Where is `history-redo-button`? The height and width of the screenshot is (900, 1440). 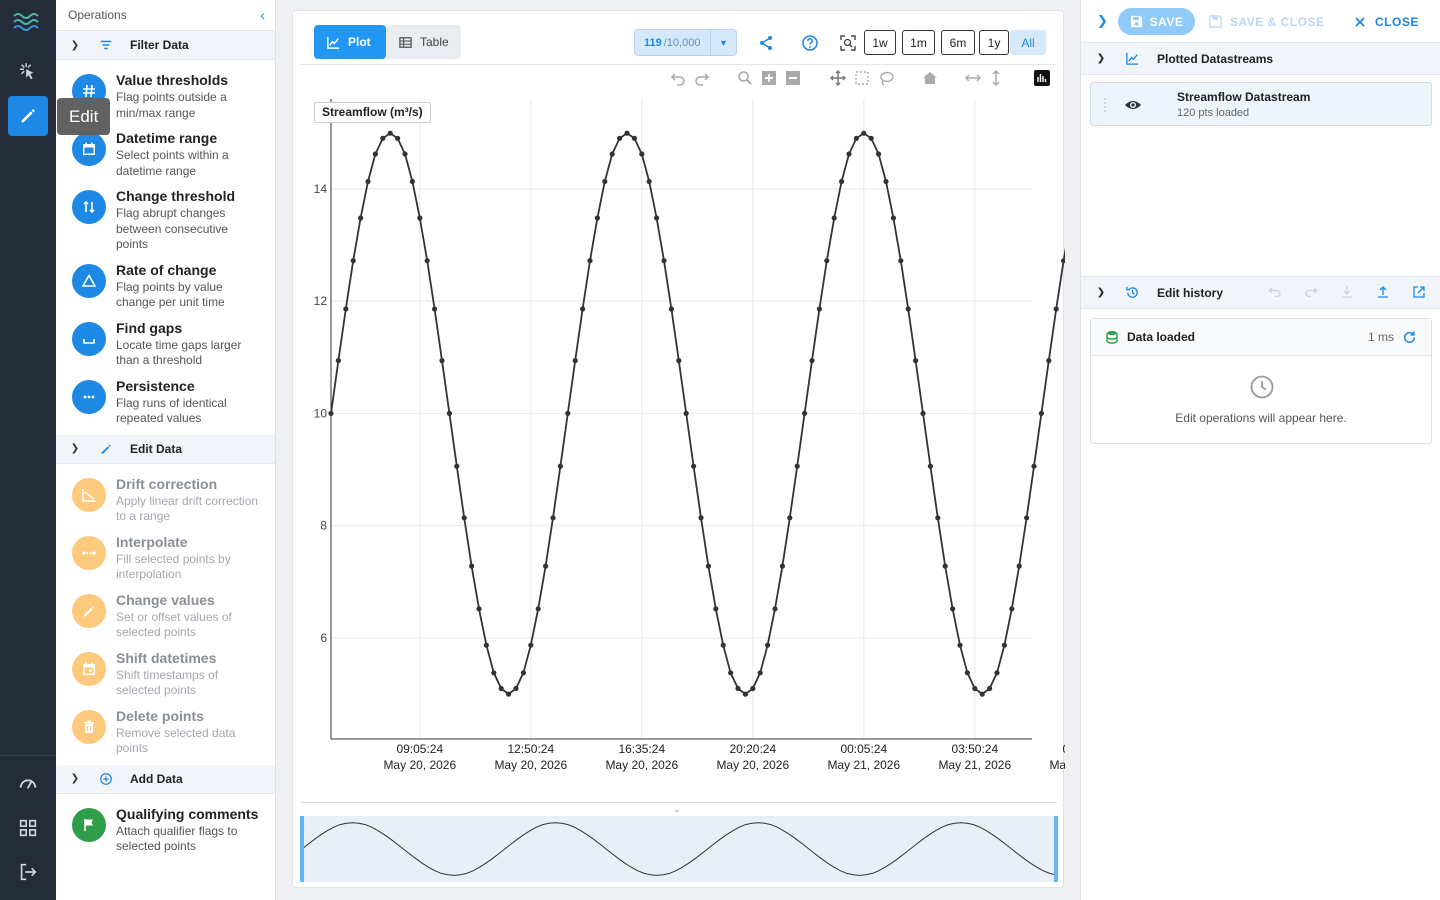
history-redo-button is located at coordinates (1312, 293).